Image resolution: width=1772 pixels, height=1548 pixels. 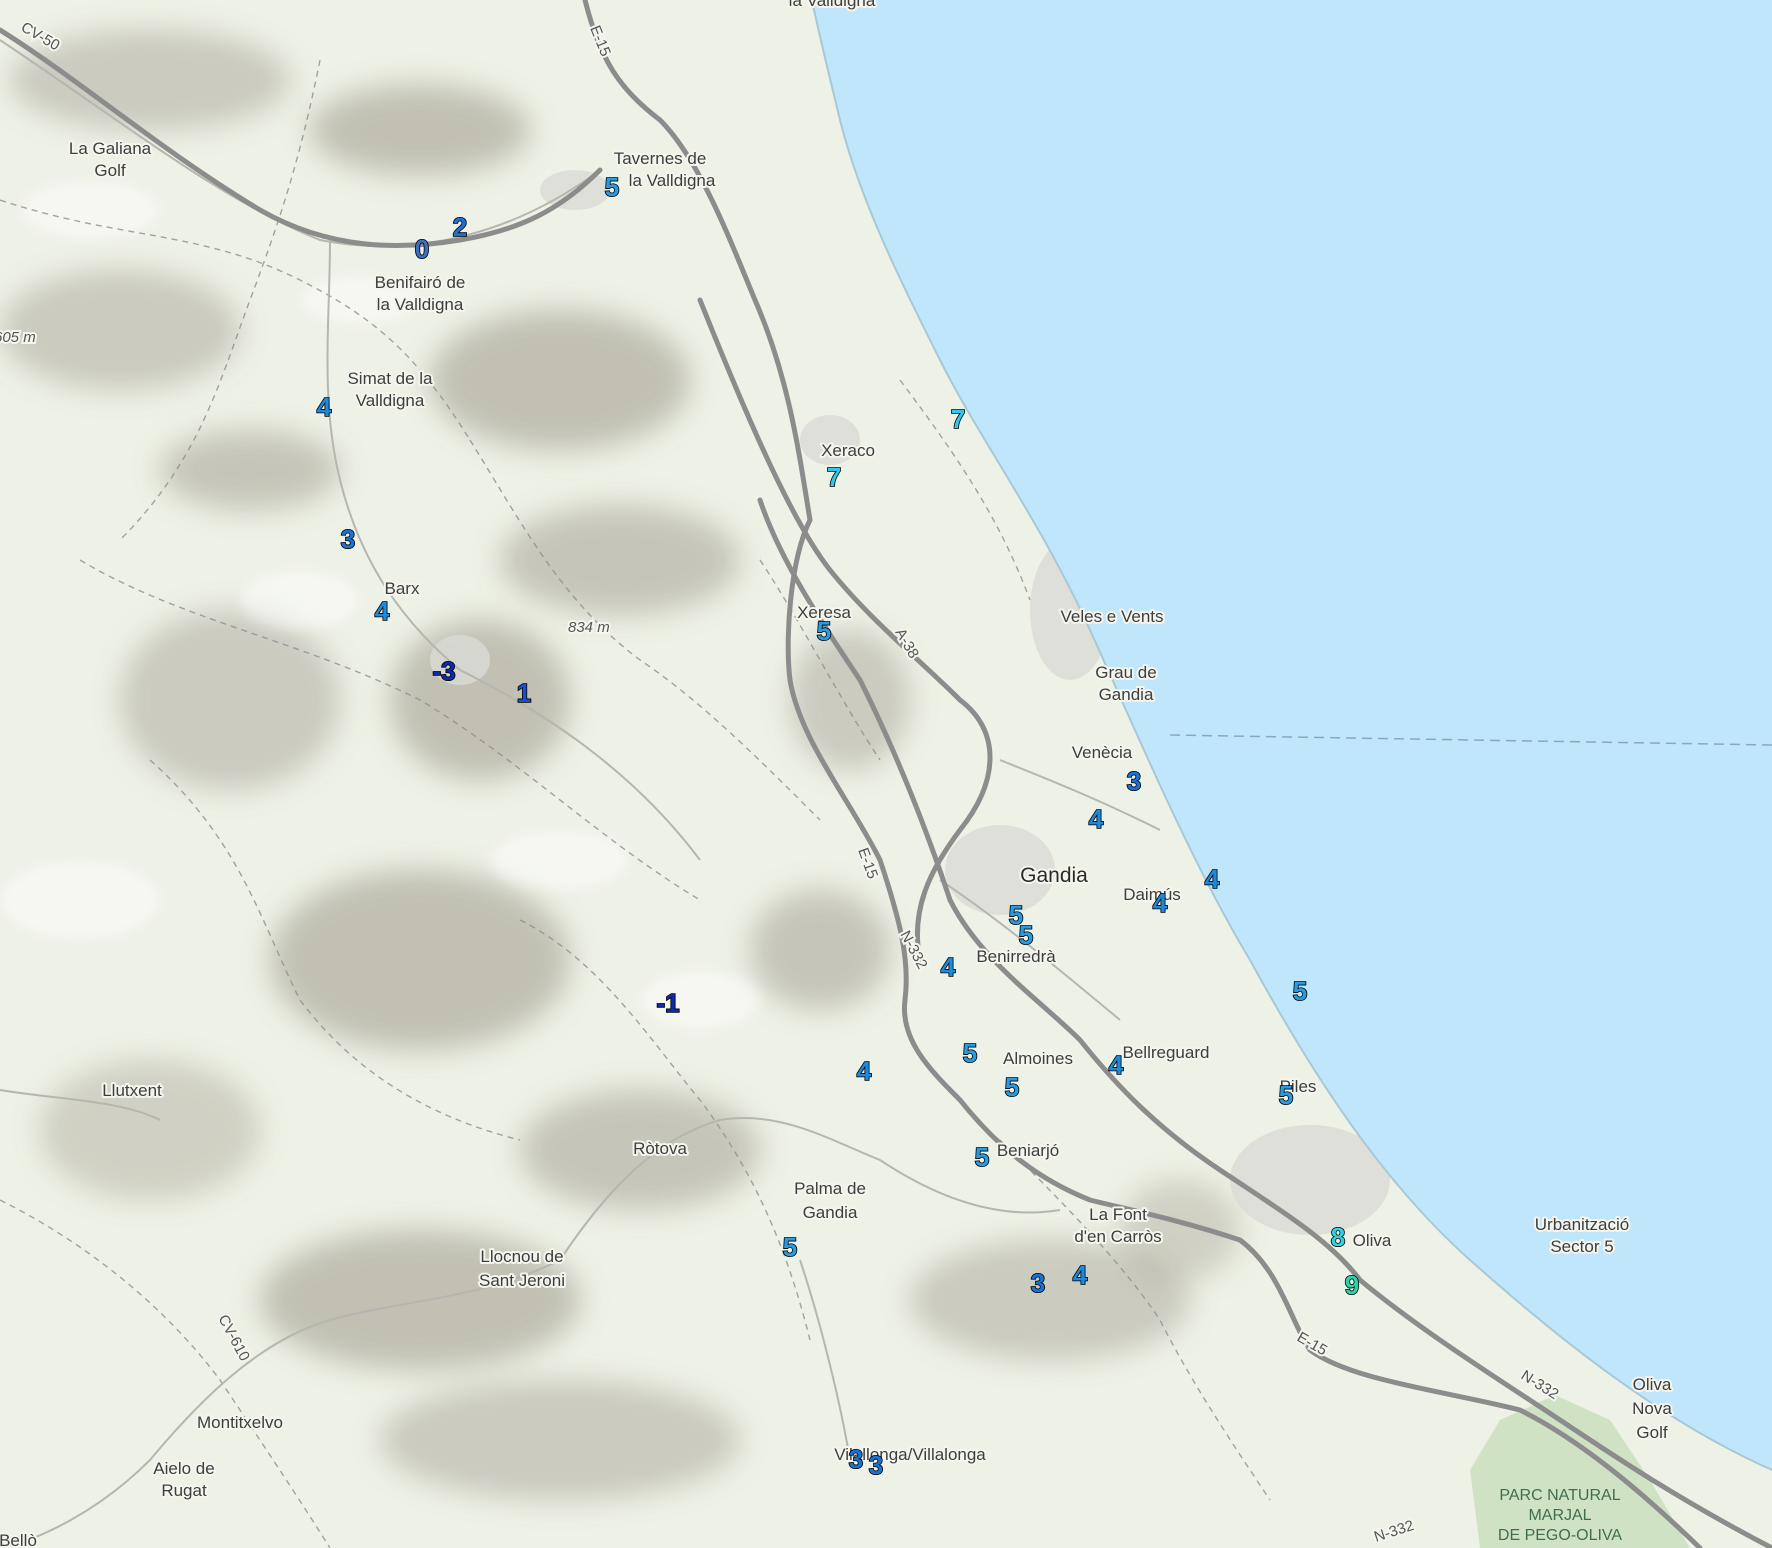 I want to click on place-label-font-2: d'en Carròs, so click(x=1117, y=1236).